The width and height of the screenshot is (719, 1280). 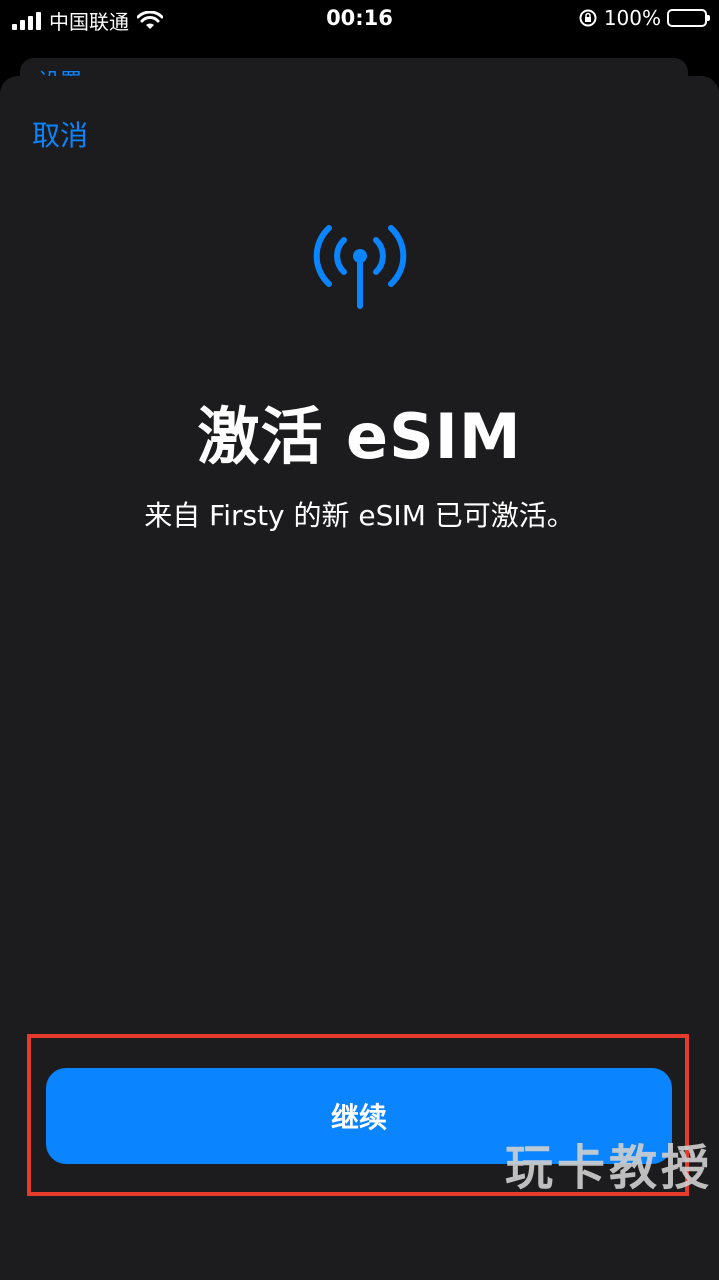 What do you see at coordinates (608, 1168) in the screenshot?
I see `watermark: 玩卡教授` at bounding box center [608, 1168].